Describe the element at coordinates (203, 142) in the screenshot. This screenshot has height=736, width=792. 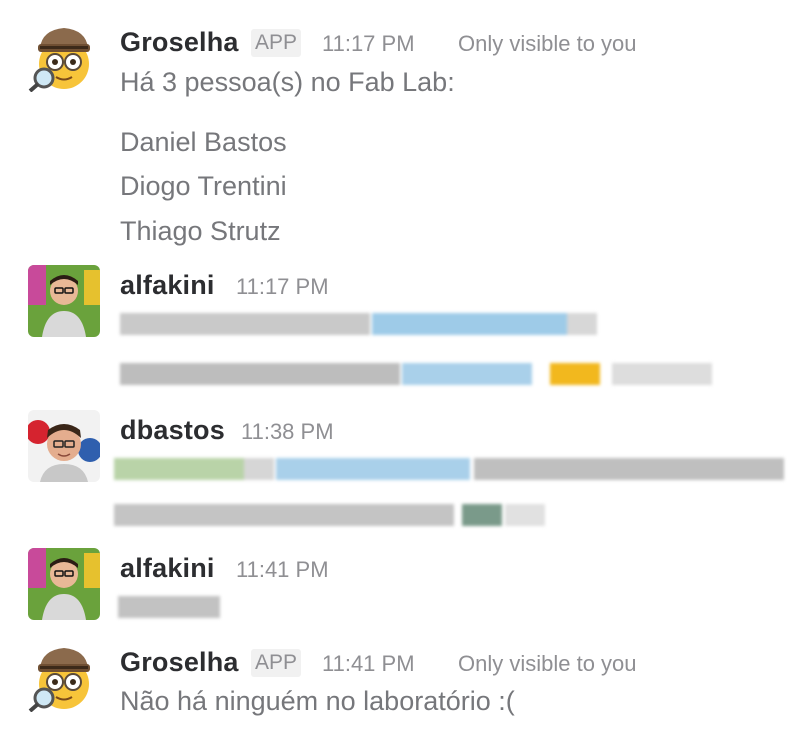
I see `person-name: Daniel Bastos` at that location.